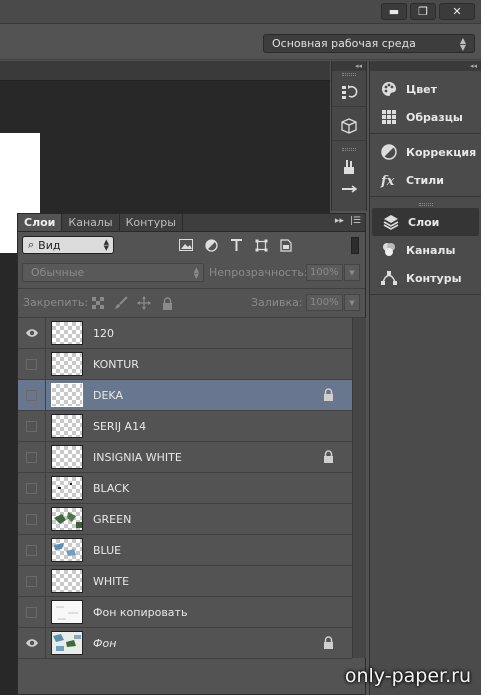 This screenshot has width=481, height=695. I want to click on window-titlebar: ▬ ❐ ✕, so click(240, 12).